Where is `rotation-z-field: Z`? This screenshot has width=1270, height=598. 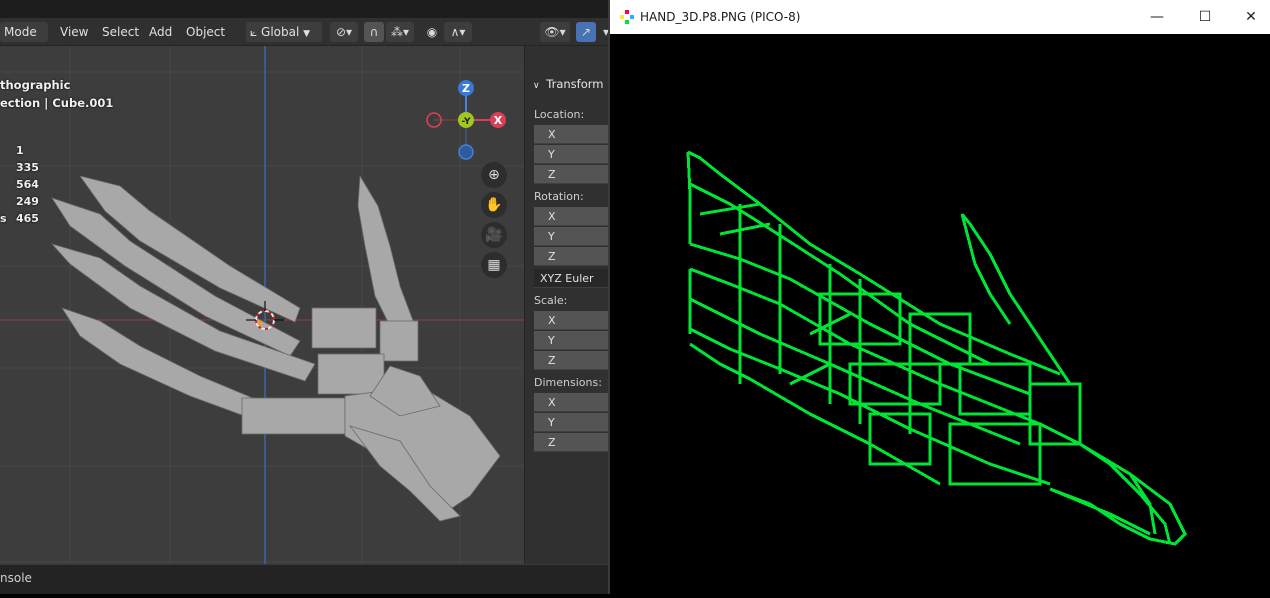 rotation-z-field: Z is located at coordinates (571, 256).